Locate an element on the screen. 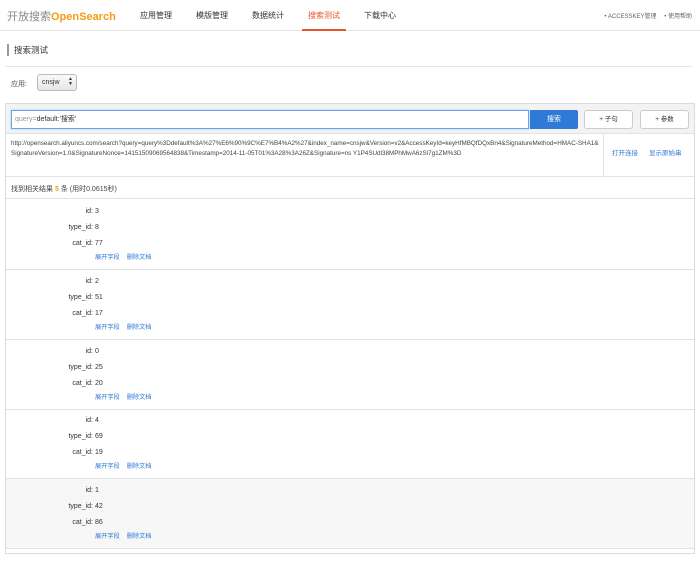  field-value: 17 is located at coordinates (99, 313).